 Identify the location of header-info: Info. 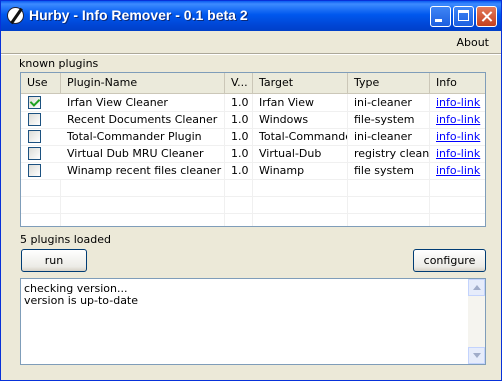
(457, 83).